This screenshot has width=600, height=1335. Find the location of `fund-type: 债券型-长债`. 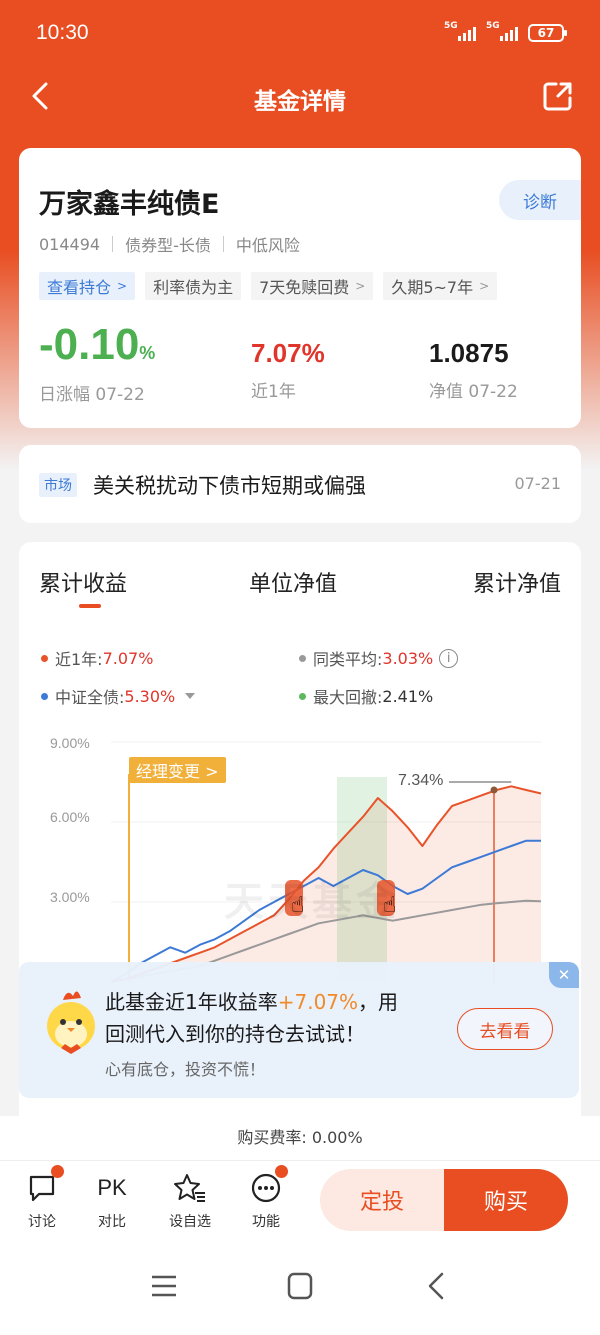

fund-type: 债券型-长债 is located at coordinates (168, 245).